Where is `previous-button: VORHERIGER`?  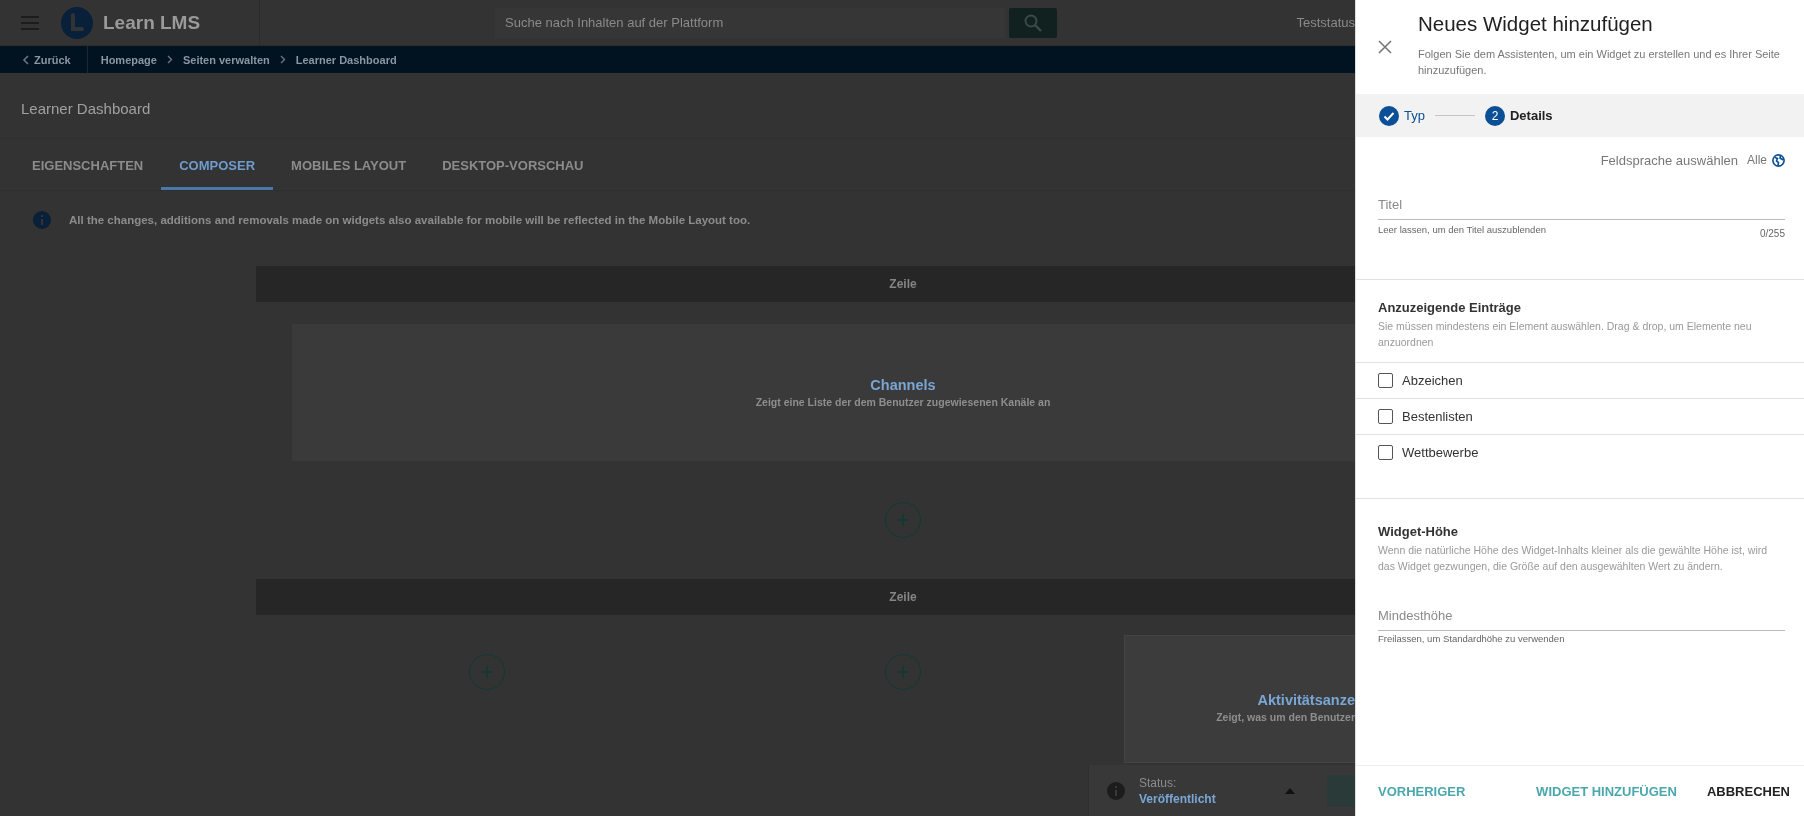
previous-button: VORHERIGER is located at coordinates (1422, 791).